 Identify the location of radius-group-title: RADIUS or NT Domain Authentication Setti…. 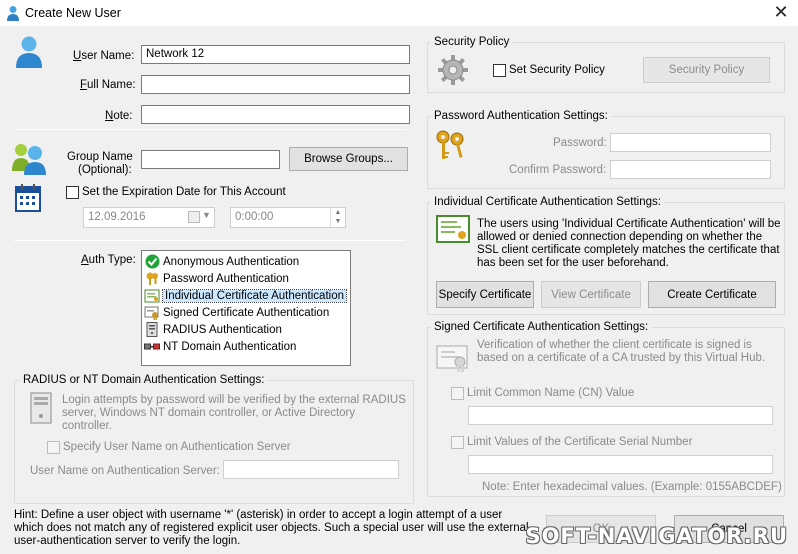
(144, 380).